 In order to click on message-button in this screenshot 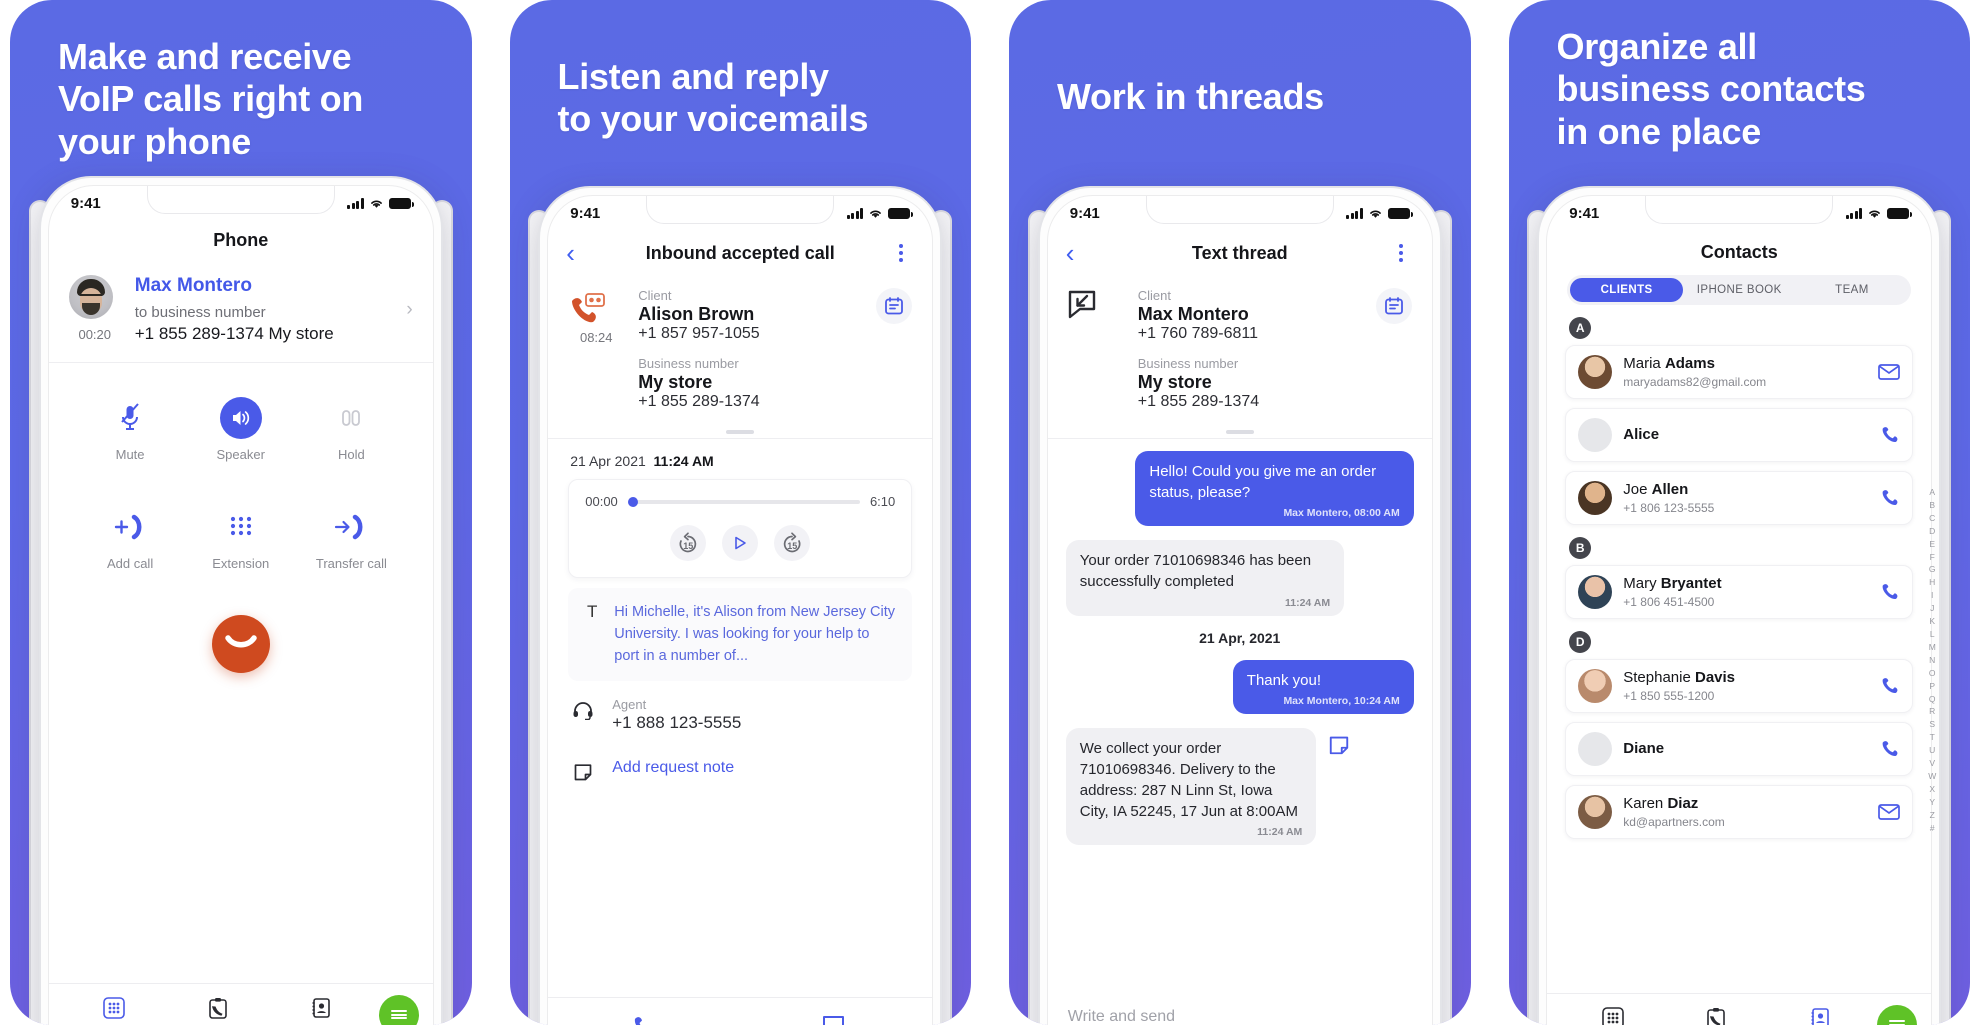, I will do `click(836, 1020)`.